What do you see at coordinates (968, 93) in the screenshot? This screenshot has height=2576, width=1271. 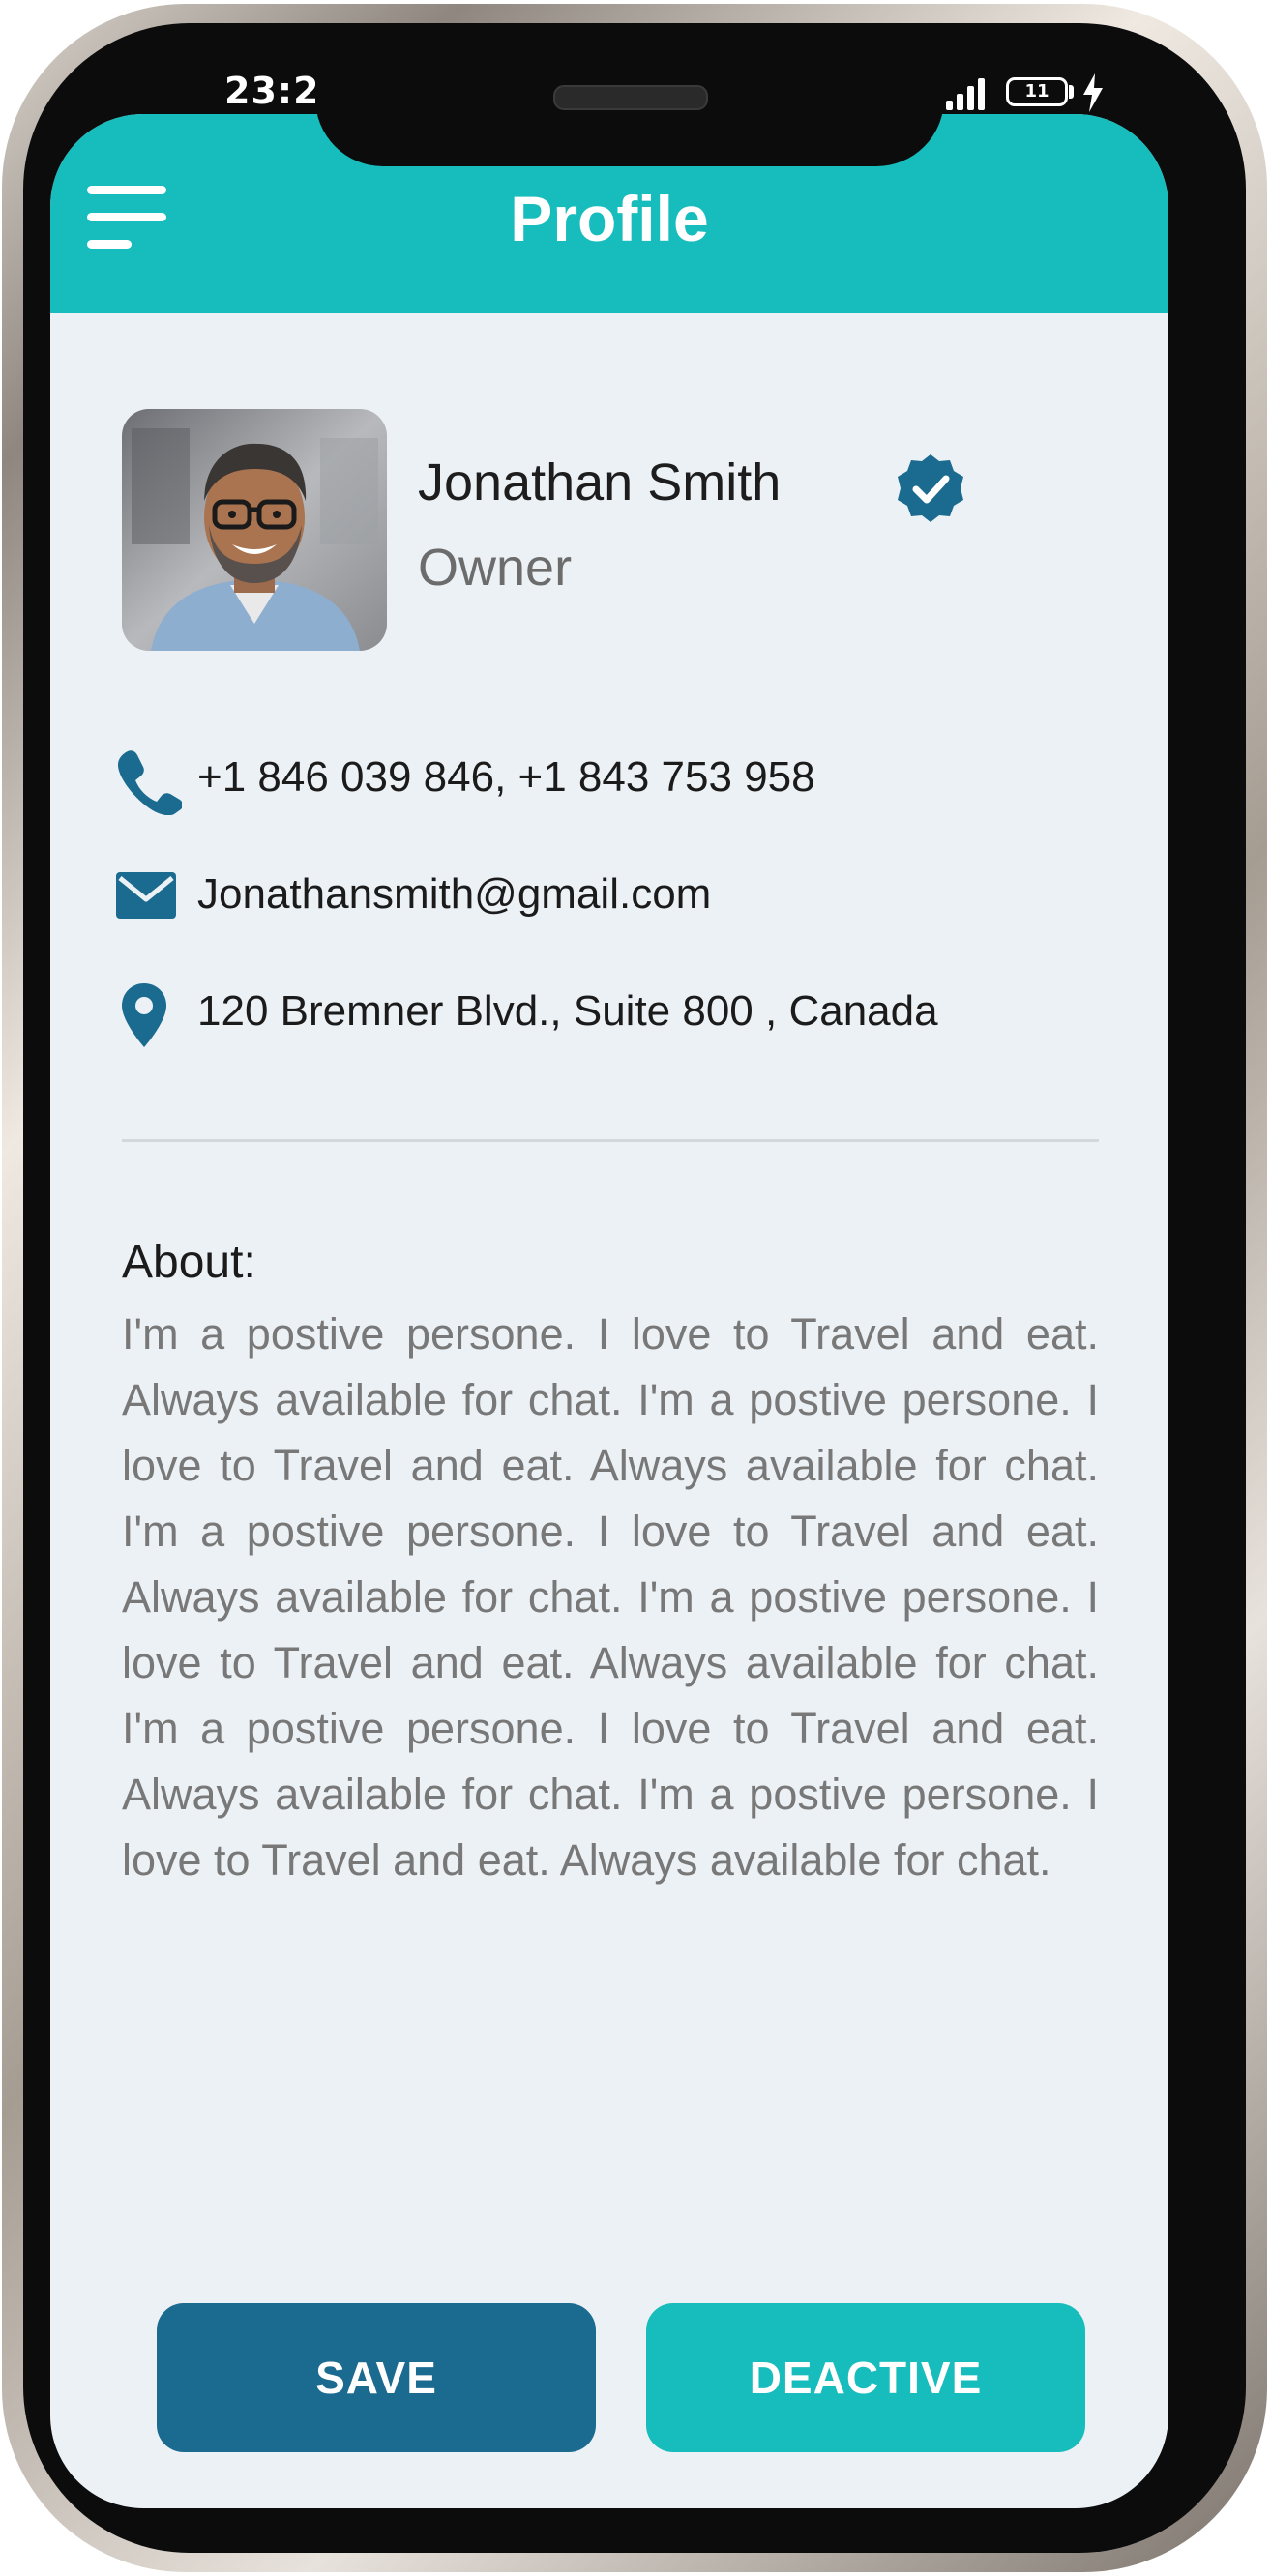 I see `signal-icon` at bounding box center [968, 93].